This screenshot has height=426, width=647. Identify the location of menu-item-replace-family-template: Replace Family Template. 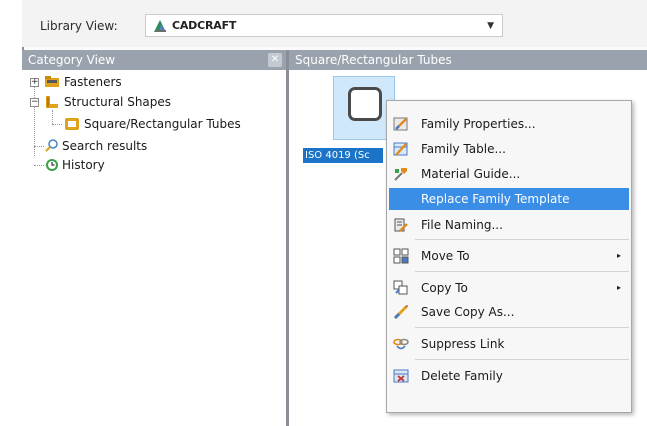
(509, 199).